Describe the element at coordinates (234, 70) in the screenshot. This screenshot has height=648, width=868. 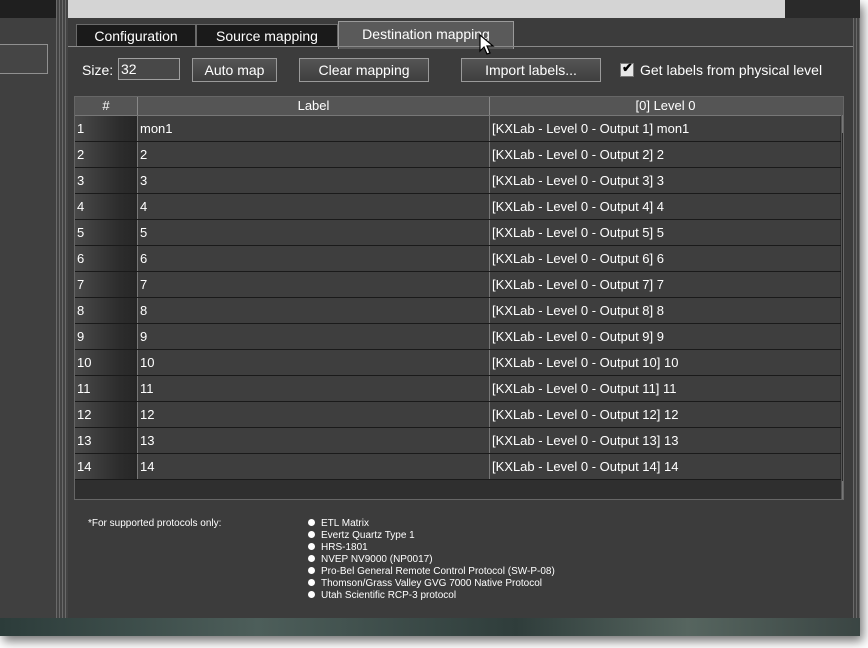
I see `auto-map-button: Auto map` at that location.